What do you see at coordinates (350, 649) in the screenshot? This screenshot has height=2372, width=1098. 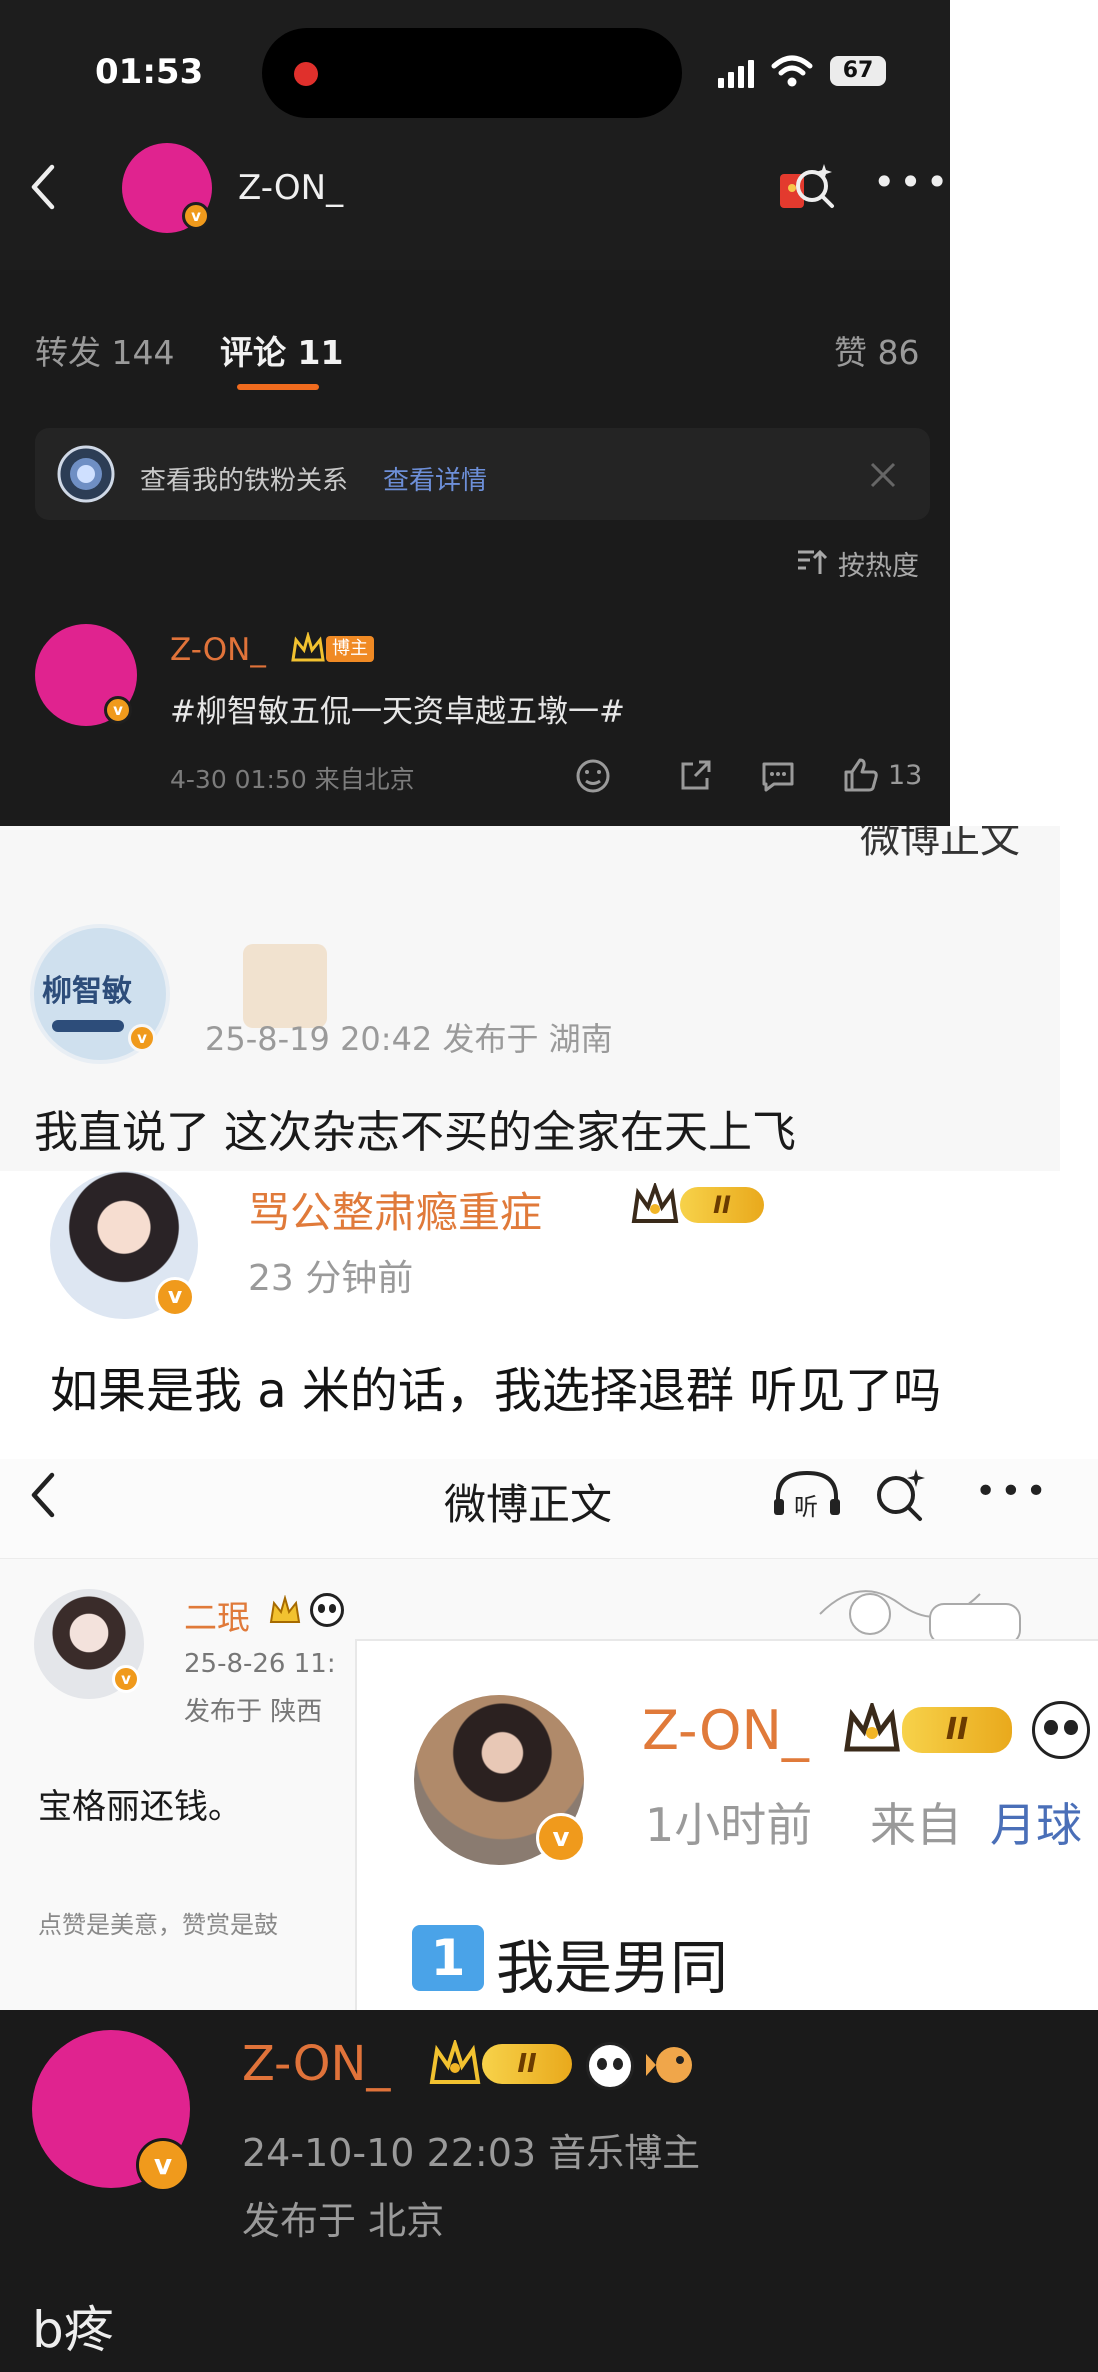 I see `blogger-tag: 博主` at bounding box center [350, 649].